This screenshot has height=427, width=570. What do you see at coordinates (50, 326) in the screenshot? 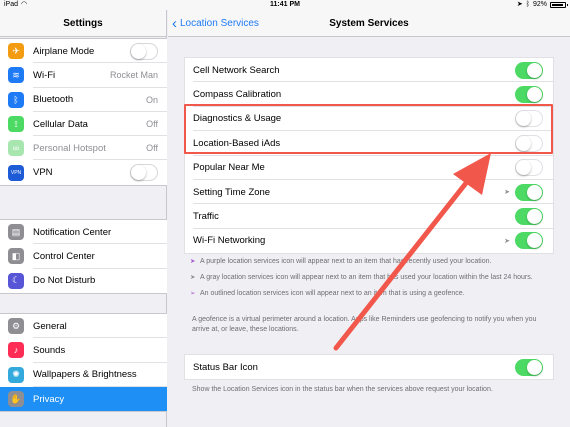
I see `sidebar-item-label: General` at bounding box center [50, 326].